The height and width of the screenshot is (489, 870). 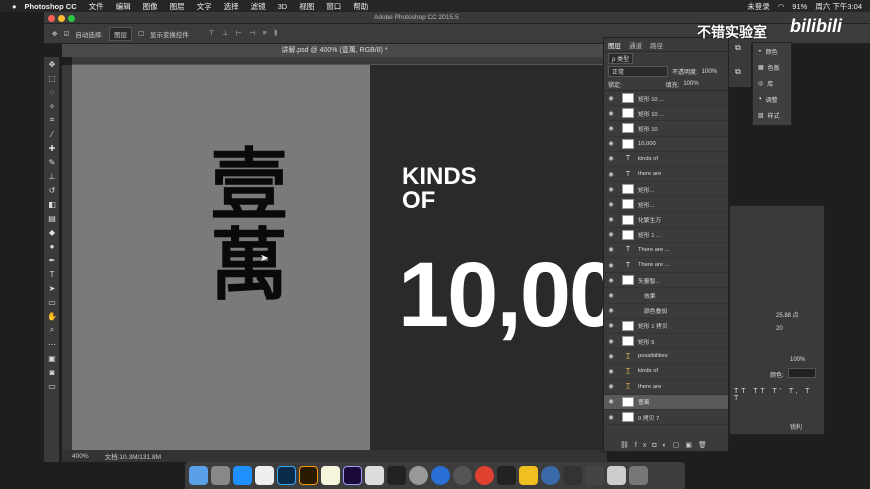 I want to click on browser-icon, so click(x=550, y=475).